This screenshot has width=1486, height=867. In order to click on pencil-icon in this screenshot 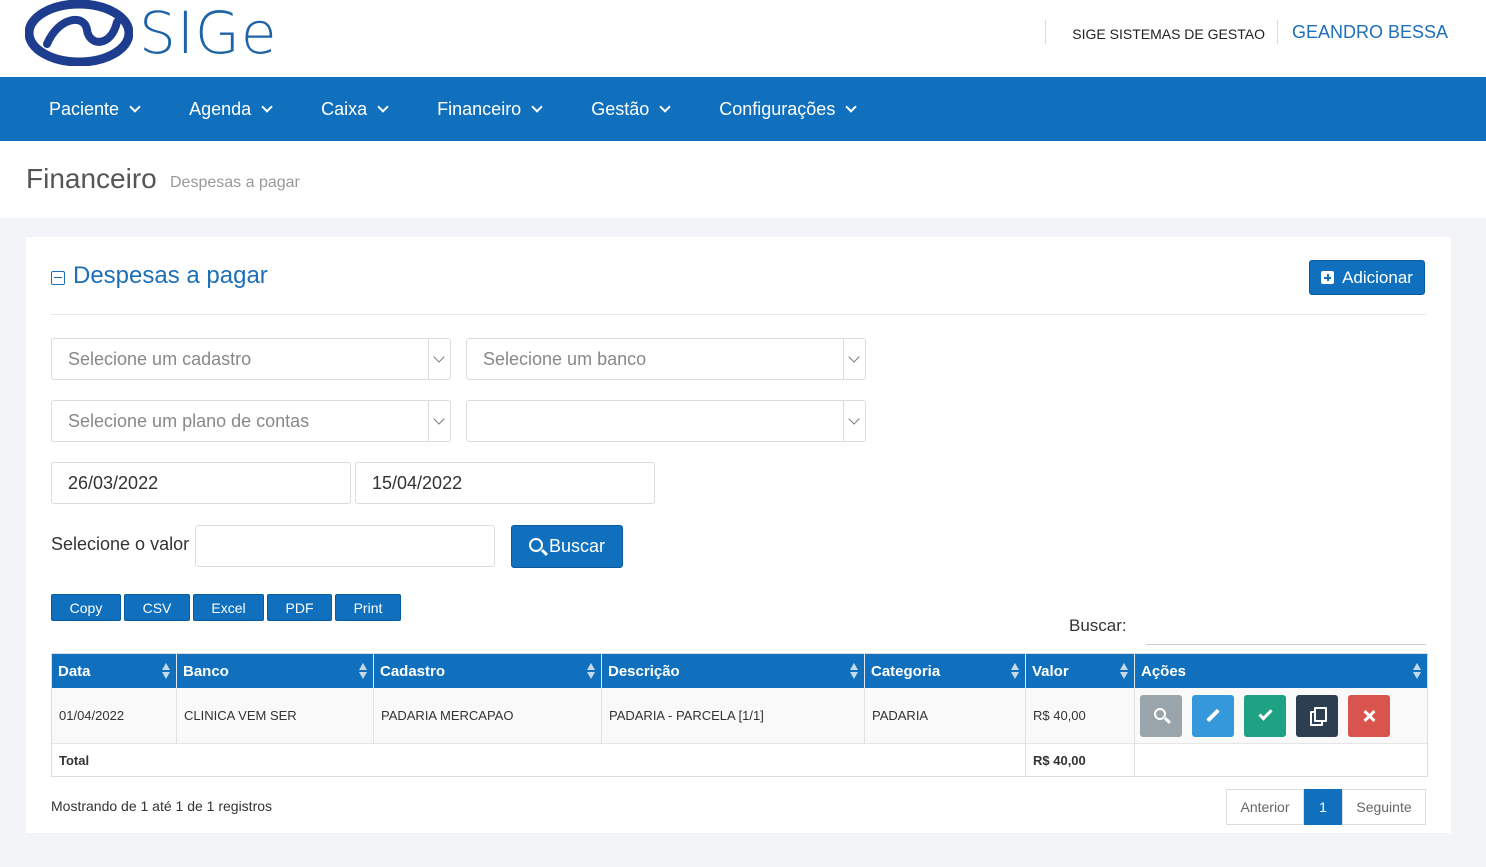, I will do `click(1213, 715)`.